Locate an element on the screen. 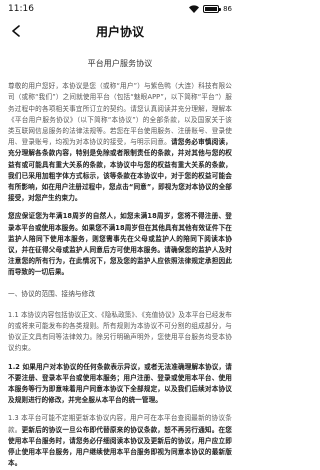  wifi-icon is located at coordinates (194, 9).